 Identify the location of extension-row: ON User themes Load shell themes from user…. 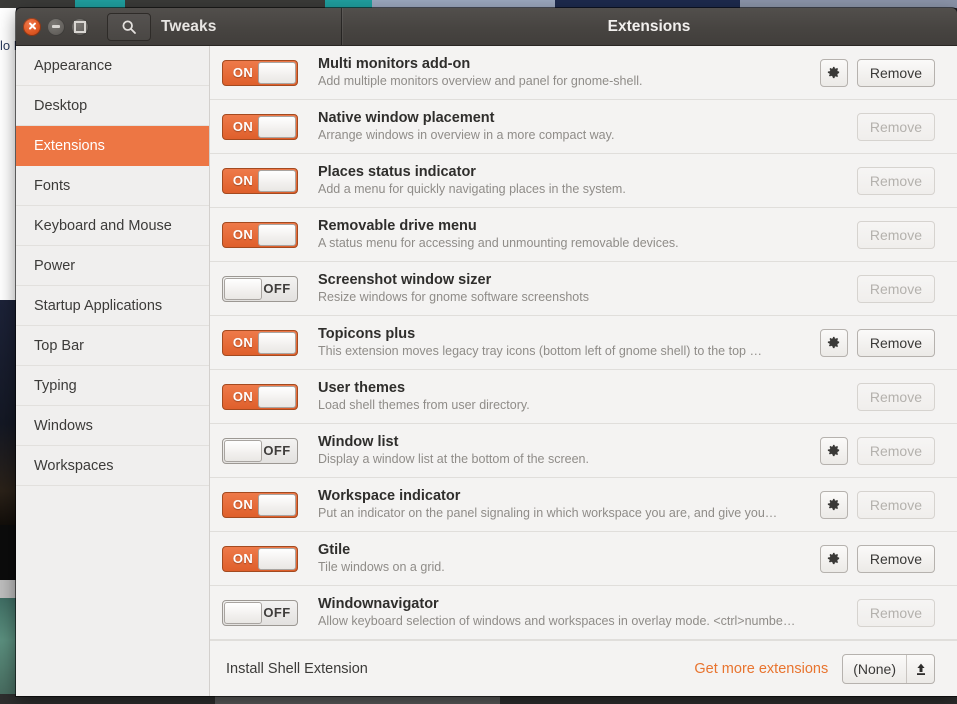
(583, 397).